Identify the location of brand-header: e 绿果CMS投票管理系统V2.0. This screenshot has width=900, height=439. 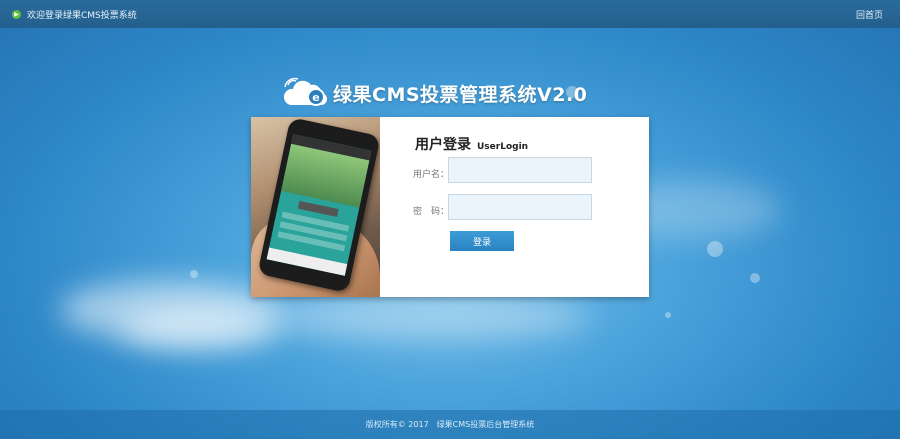
(435, 93).